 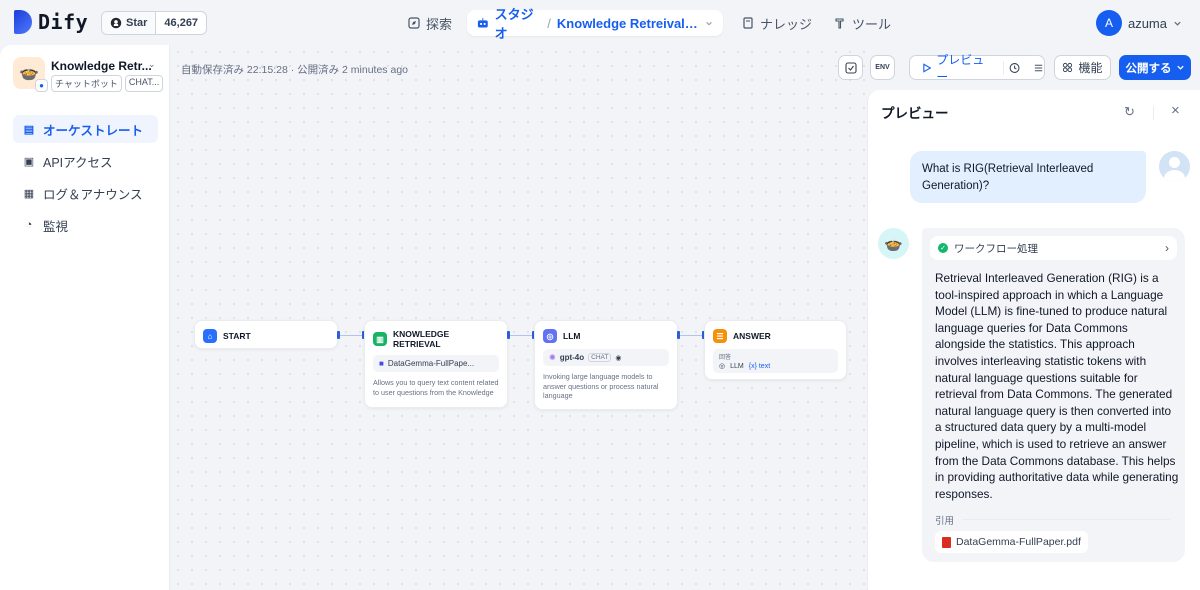 I want to click on answer-field-label: 回答, so click(x=725, y=358).